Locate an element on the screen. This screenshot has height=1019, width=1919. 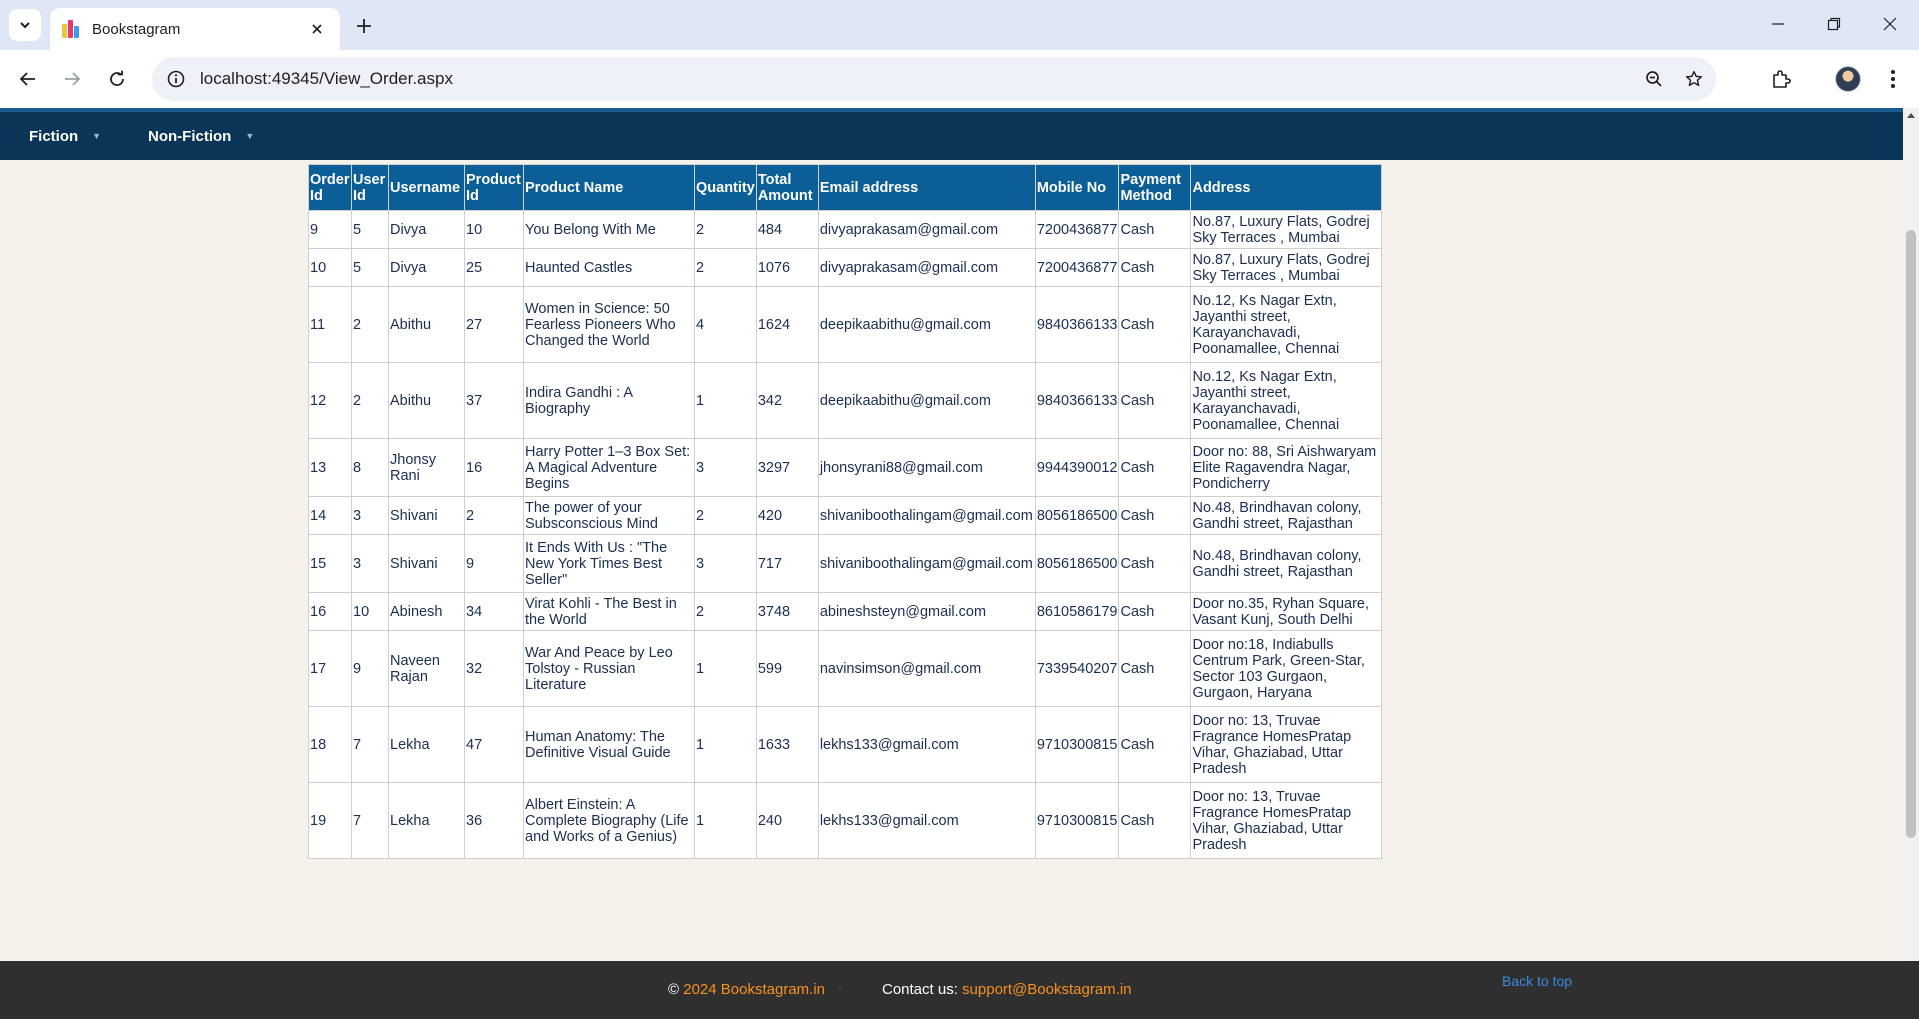
contact-email-link: support@Bookstagram.in is located at coordinates (1046, 989).